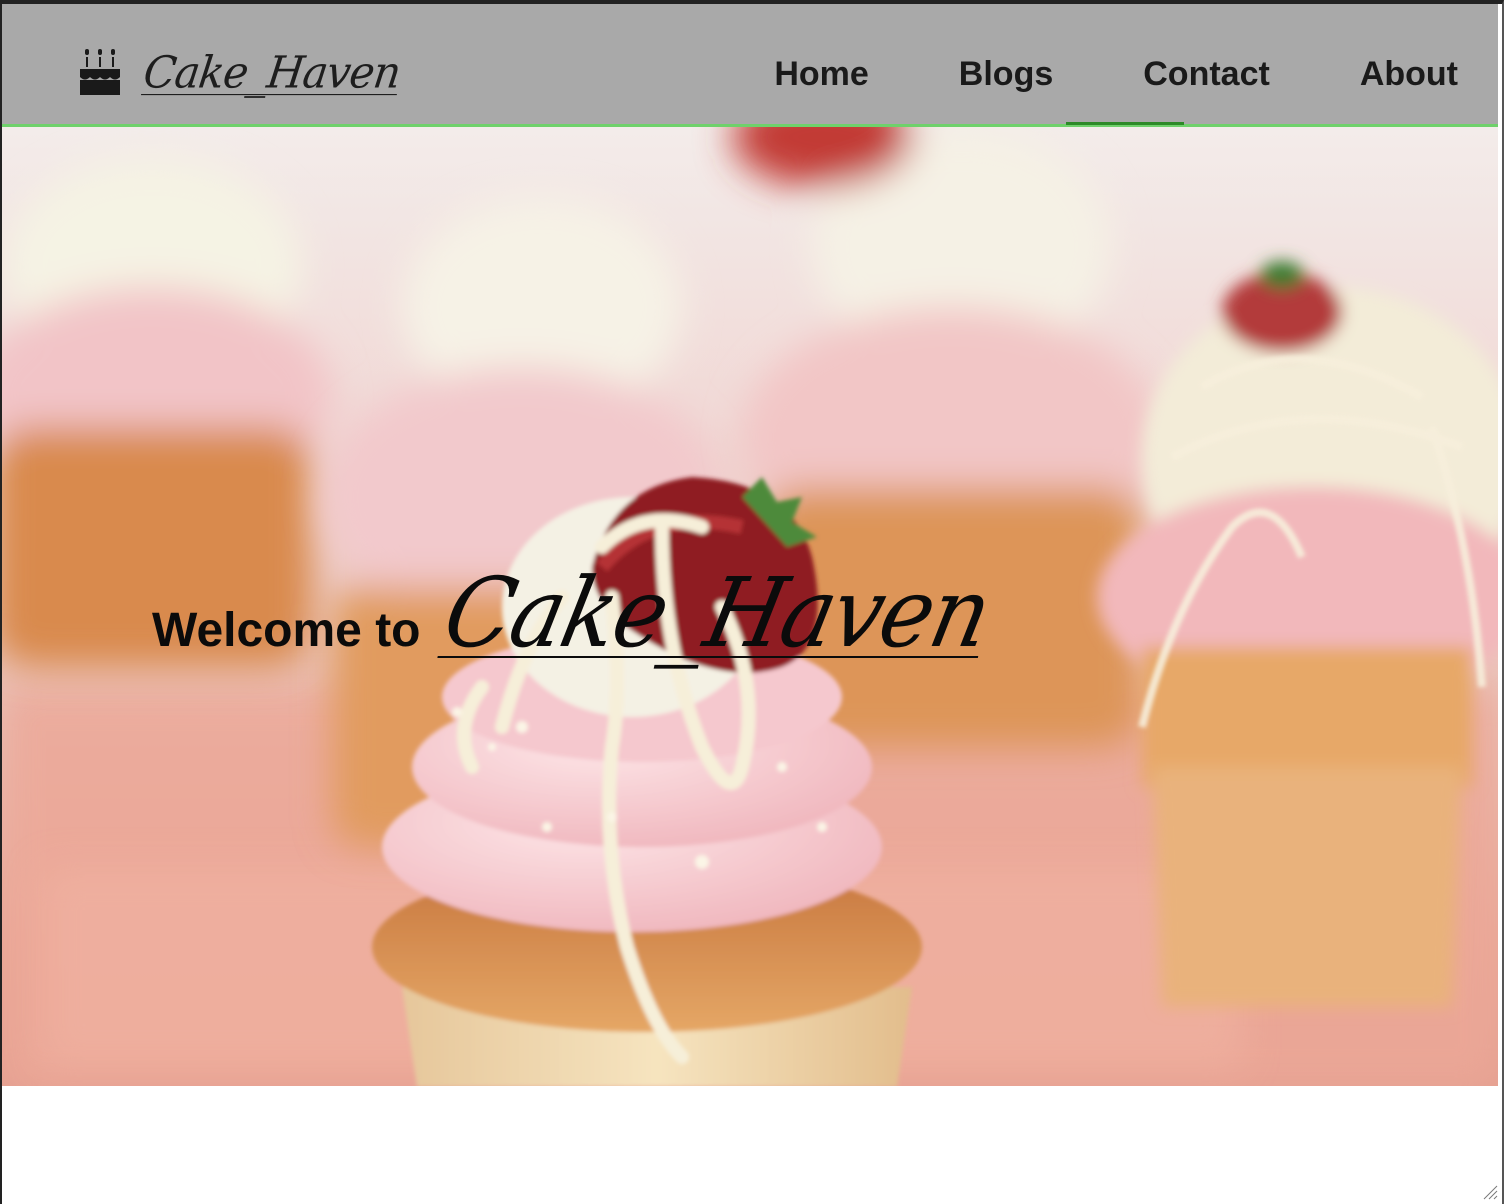  I want to click on hero-brand-name: Cake_Haven, so click(716, 613).